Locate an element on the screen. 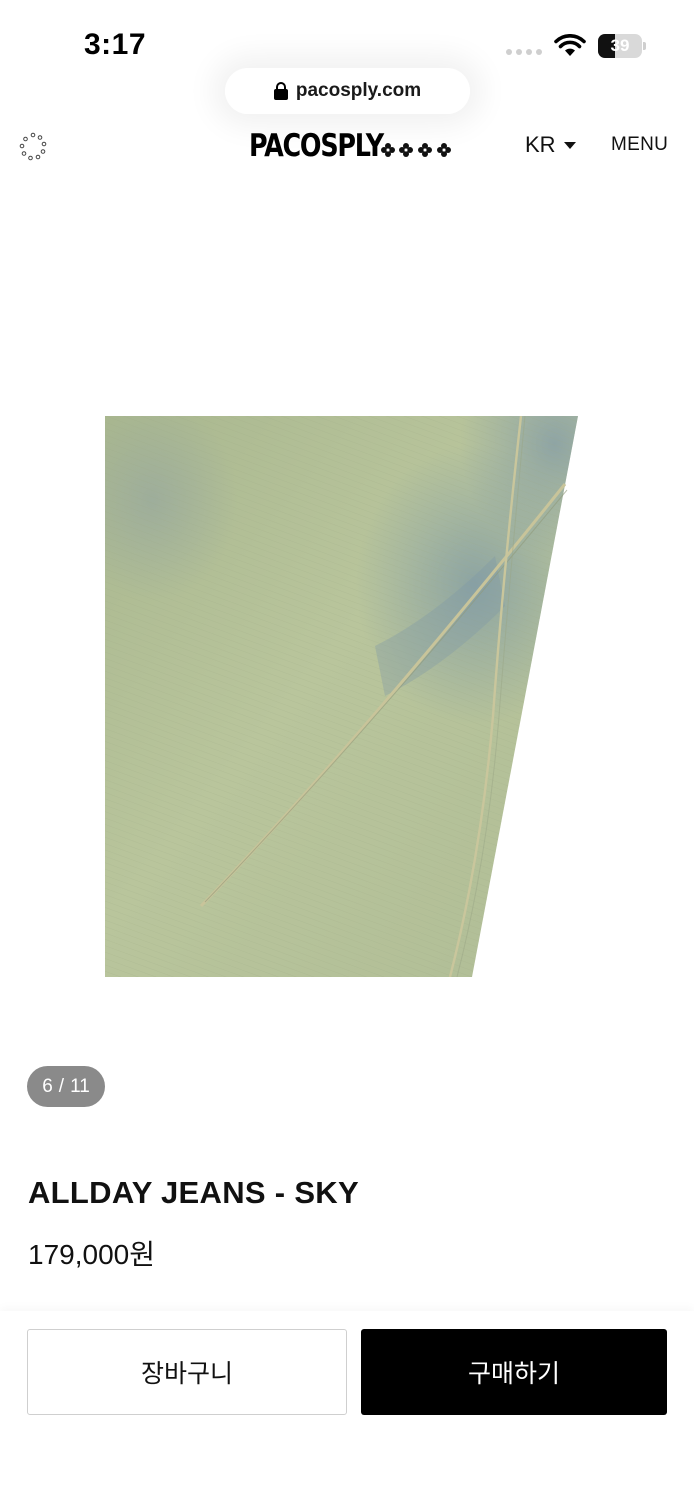  url-text: pacosply.com is located at coordinates (358, 90).